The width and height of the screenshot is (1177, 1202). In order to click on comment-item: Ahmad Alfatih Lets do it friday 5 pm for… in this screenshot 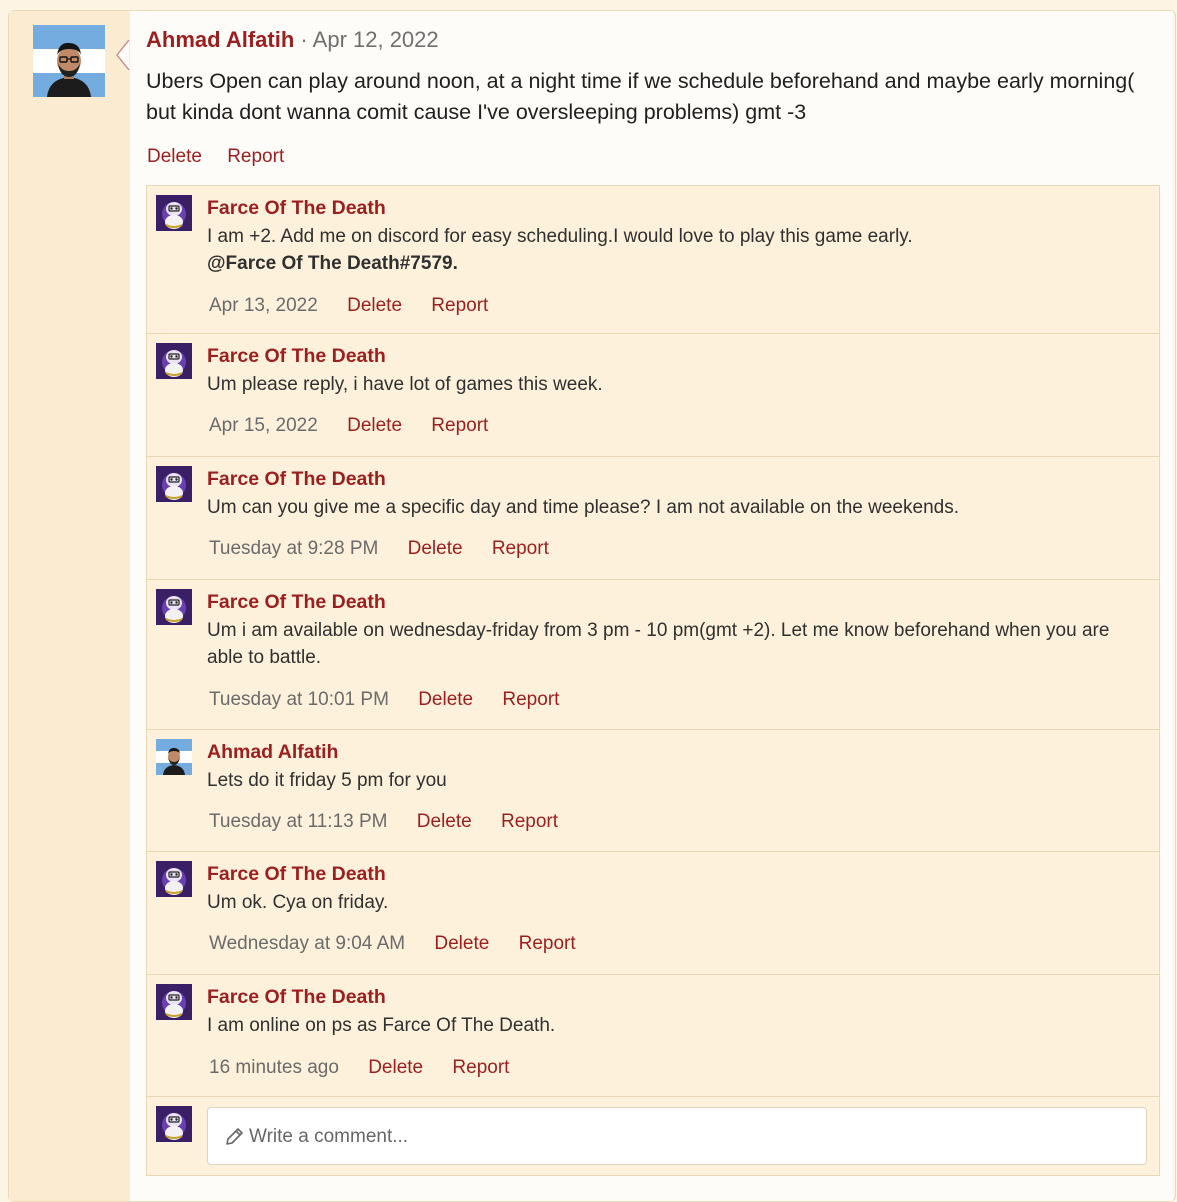, I will do `click(653, 791)`.